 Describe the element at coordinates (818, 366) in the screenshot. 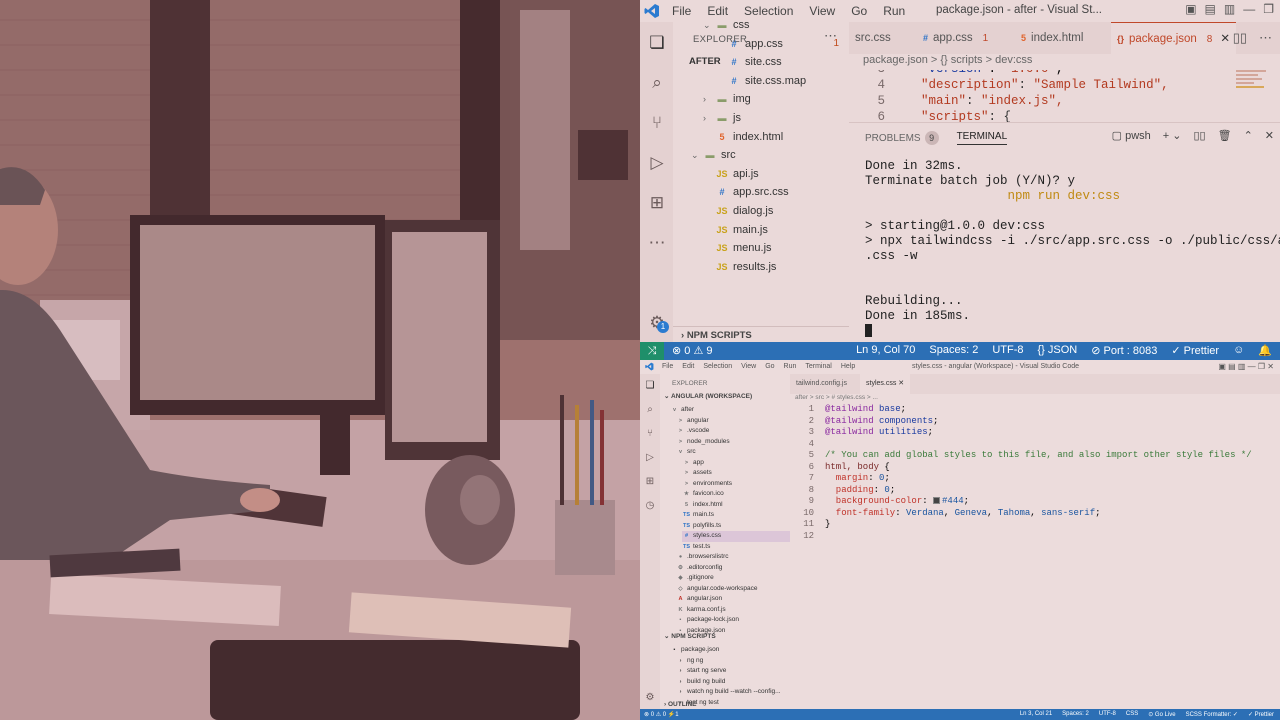

I see `menu-terminal: Terminal` at that location.